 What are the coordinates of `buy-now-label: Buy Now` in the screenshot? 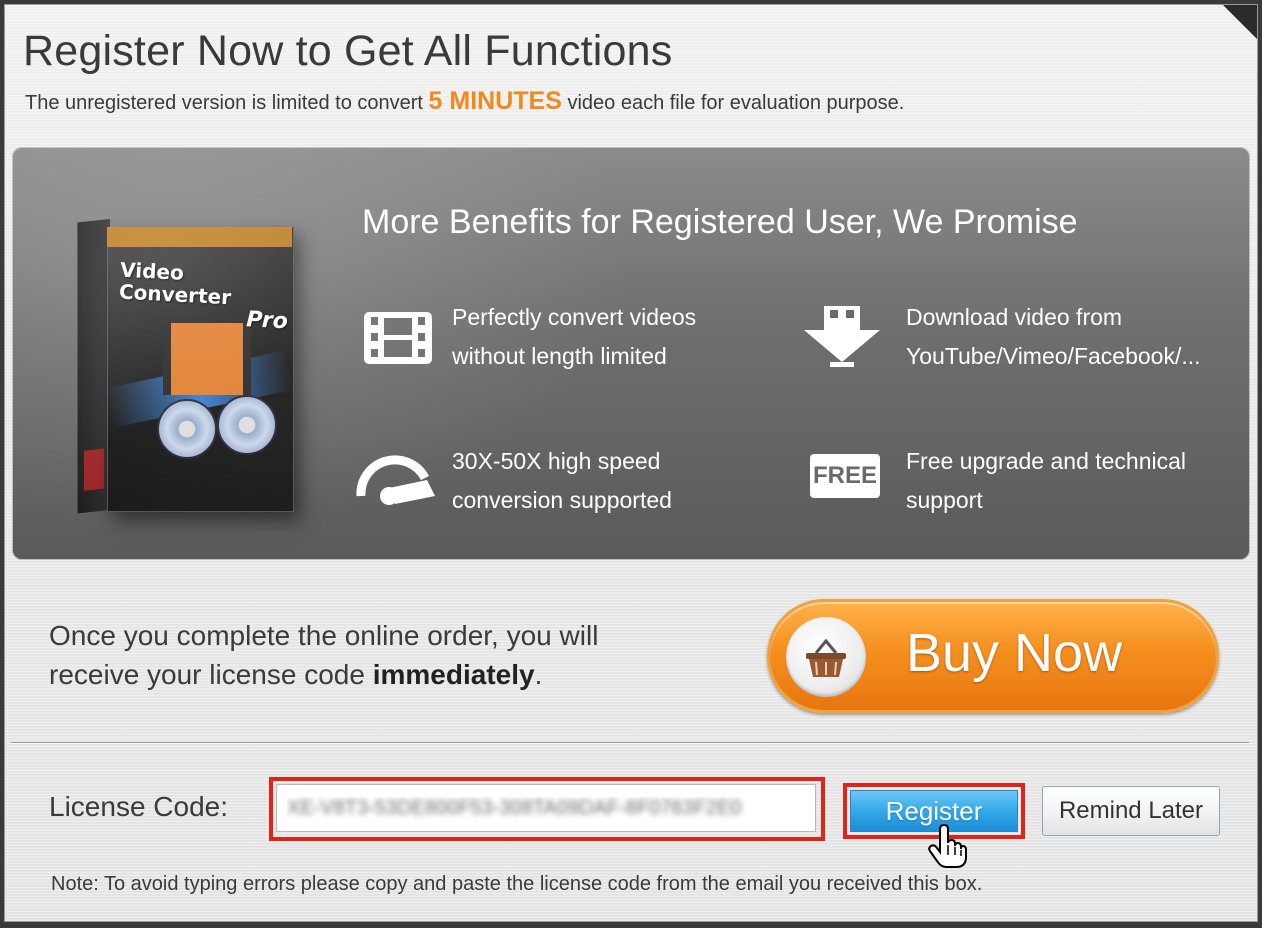 It's located at (1014, 653).